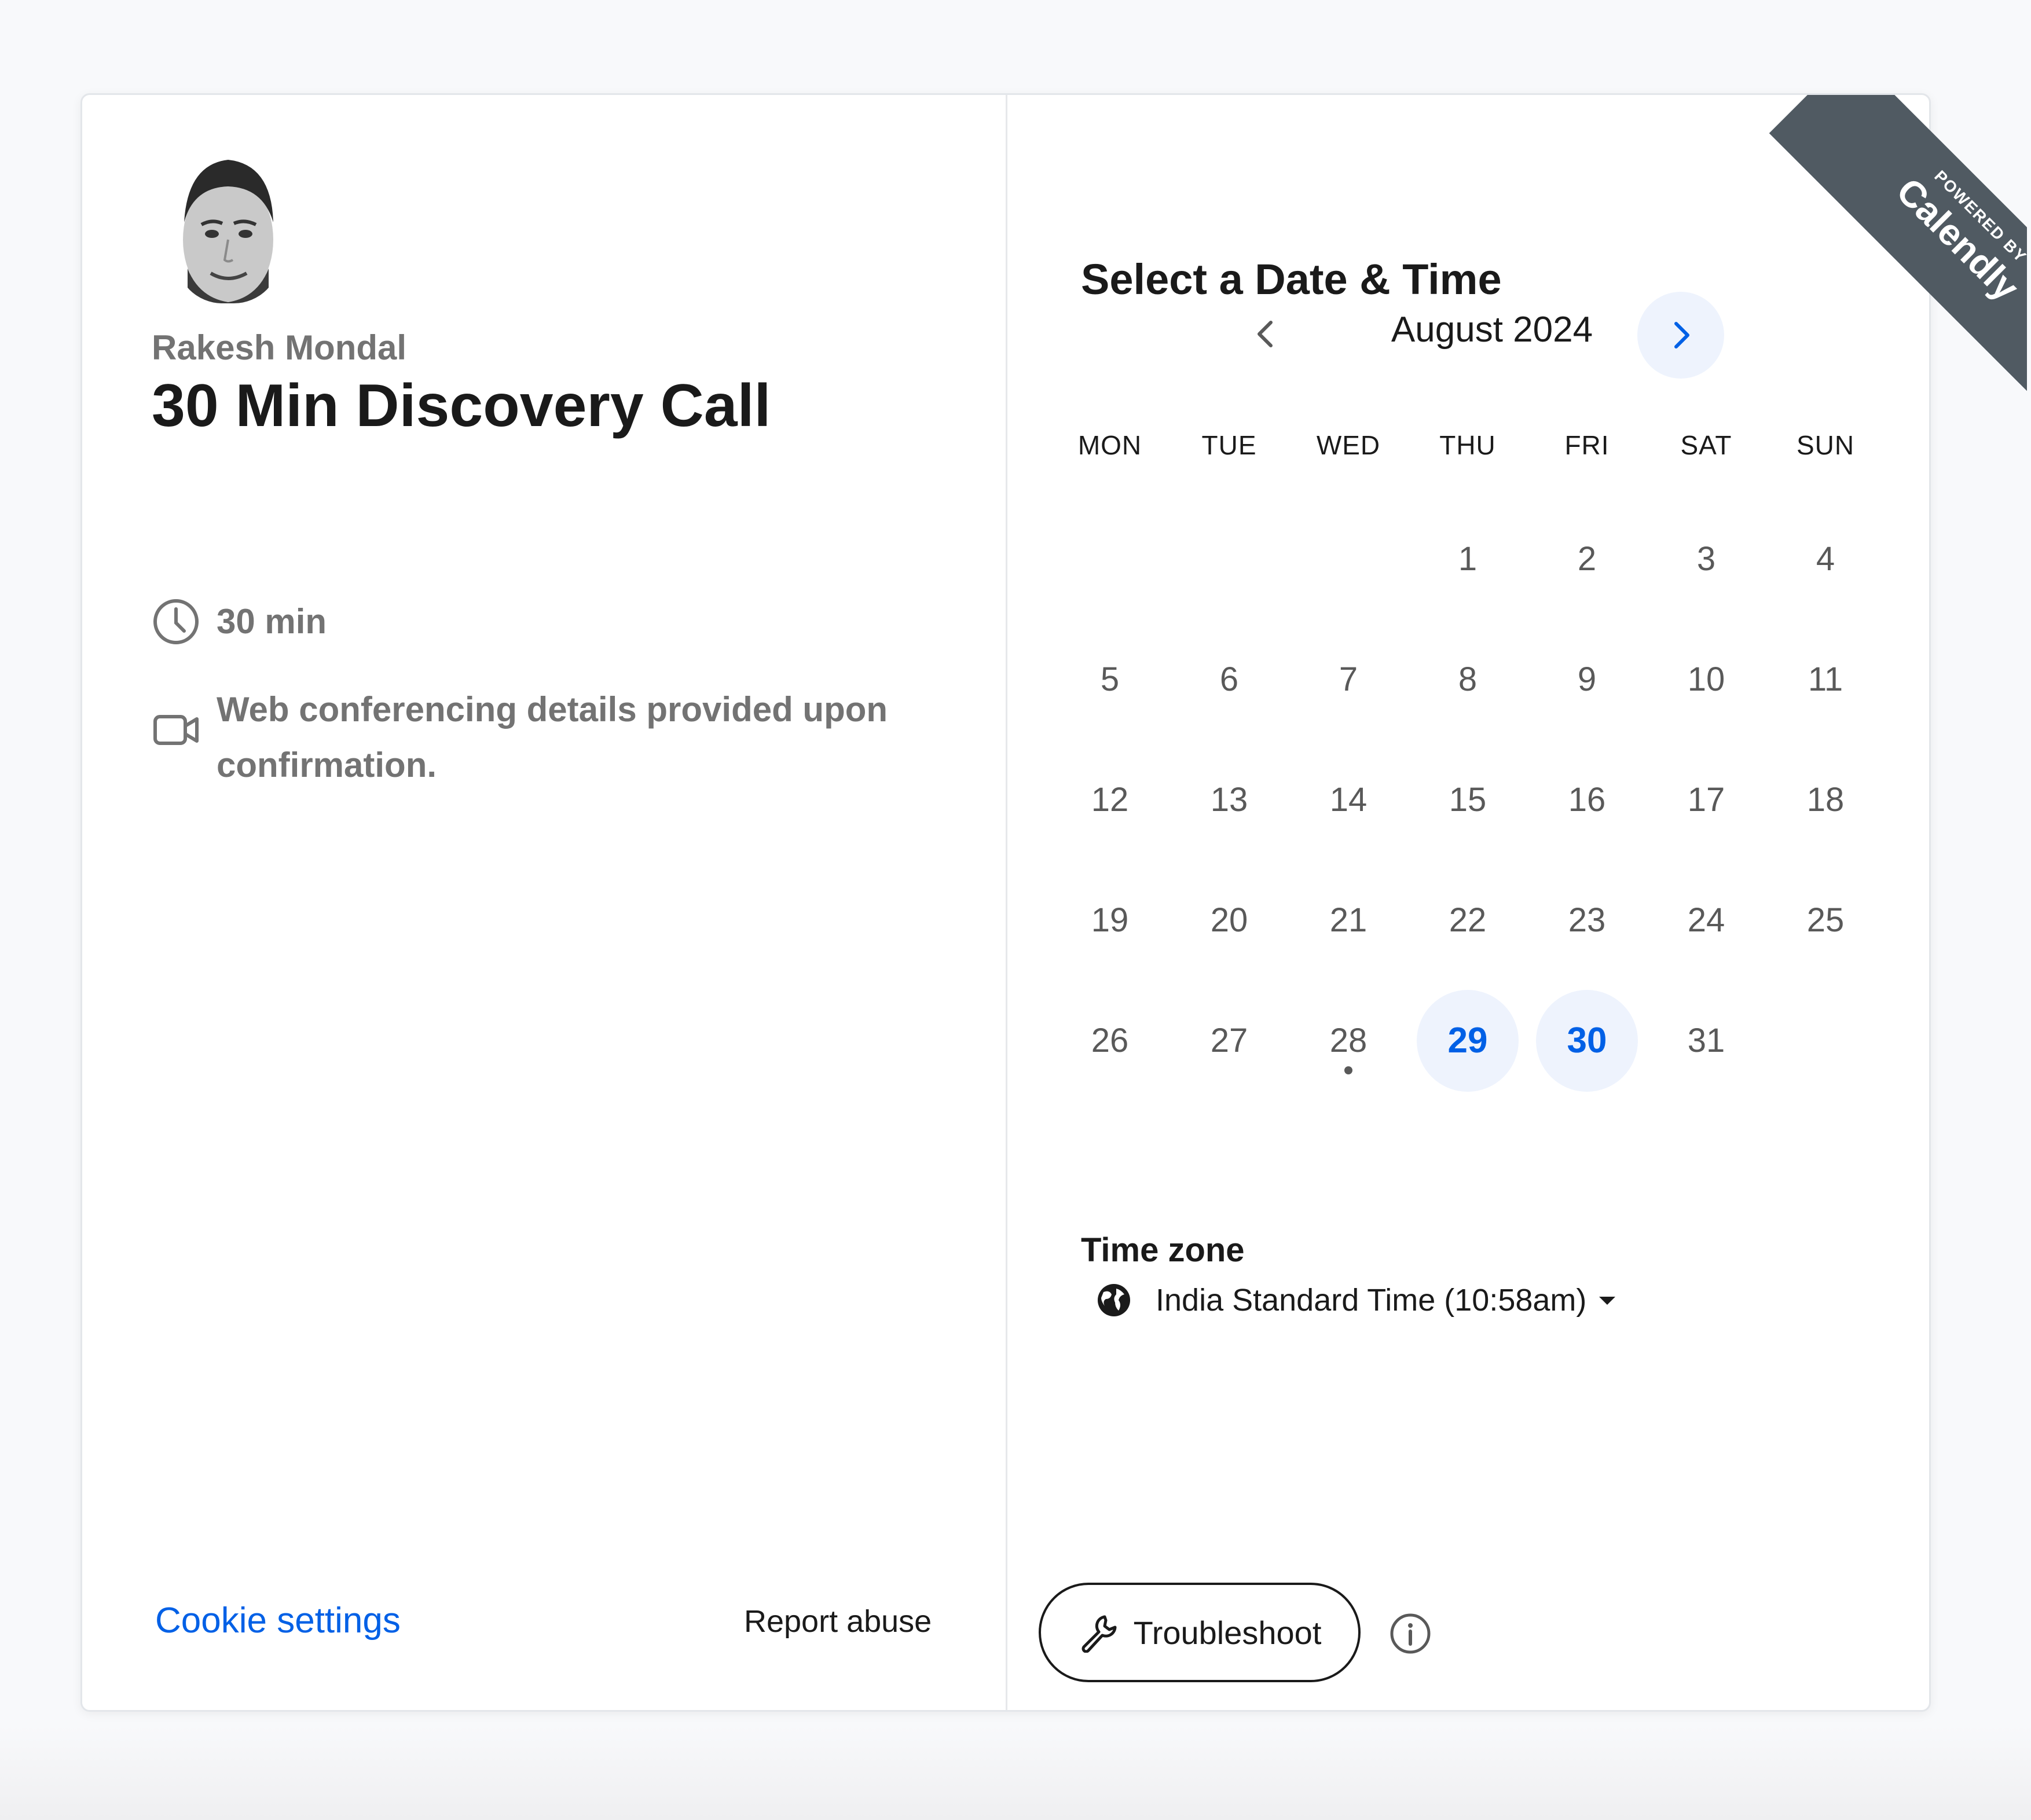 The width and height of the screenshot is (2031, 1820). Describe the element at coordinates (228, 228) in the screenshot. I see `avatar` at that location.